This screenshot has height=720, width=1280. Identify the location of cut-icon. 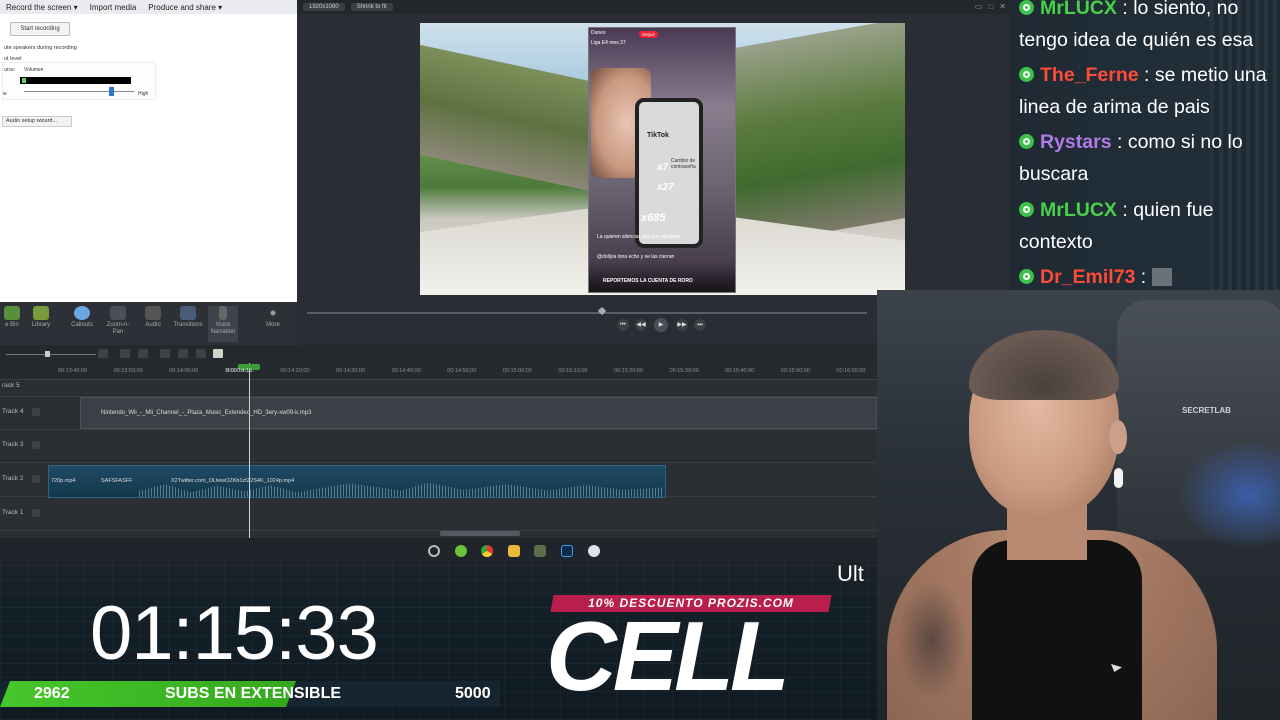
(125, 353).